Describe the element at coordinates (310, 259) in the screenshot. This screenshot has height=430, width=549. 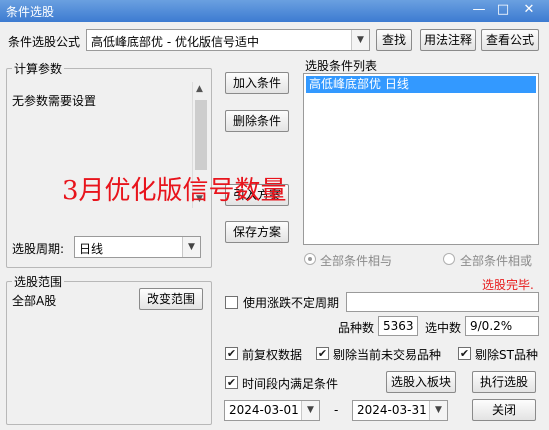
I see `and-radio` at that location.